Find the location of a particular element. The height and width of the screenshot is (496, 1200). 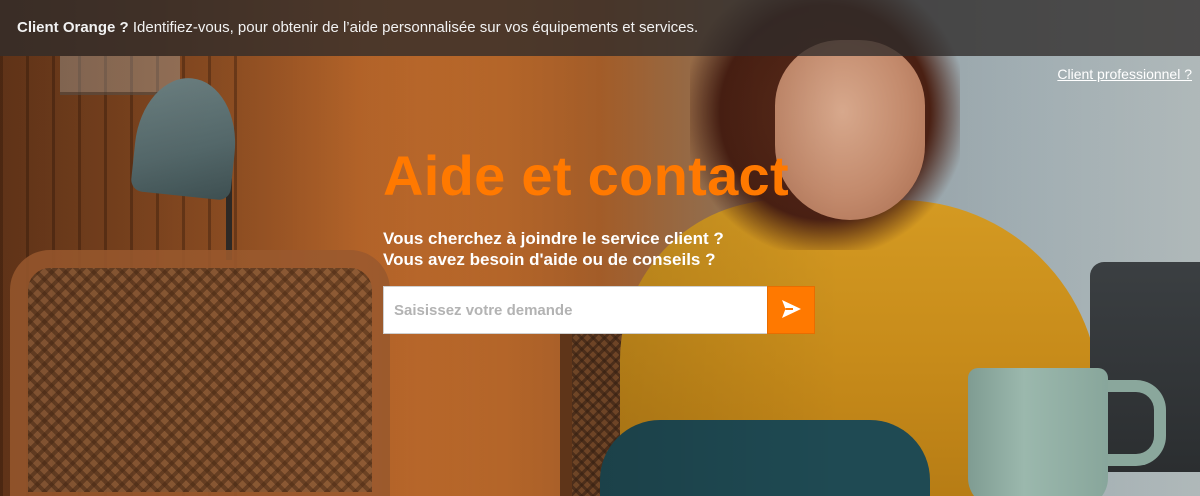

send-arrow-icon is located at coordinates (791, 310).